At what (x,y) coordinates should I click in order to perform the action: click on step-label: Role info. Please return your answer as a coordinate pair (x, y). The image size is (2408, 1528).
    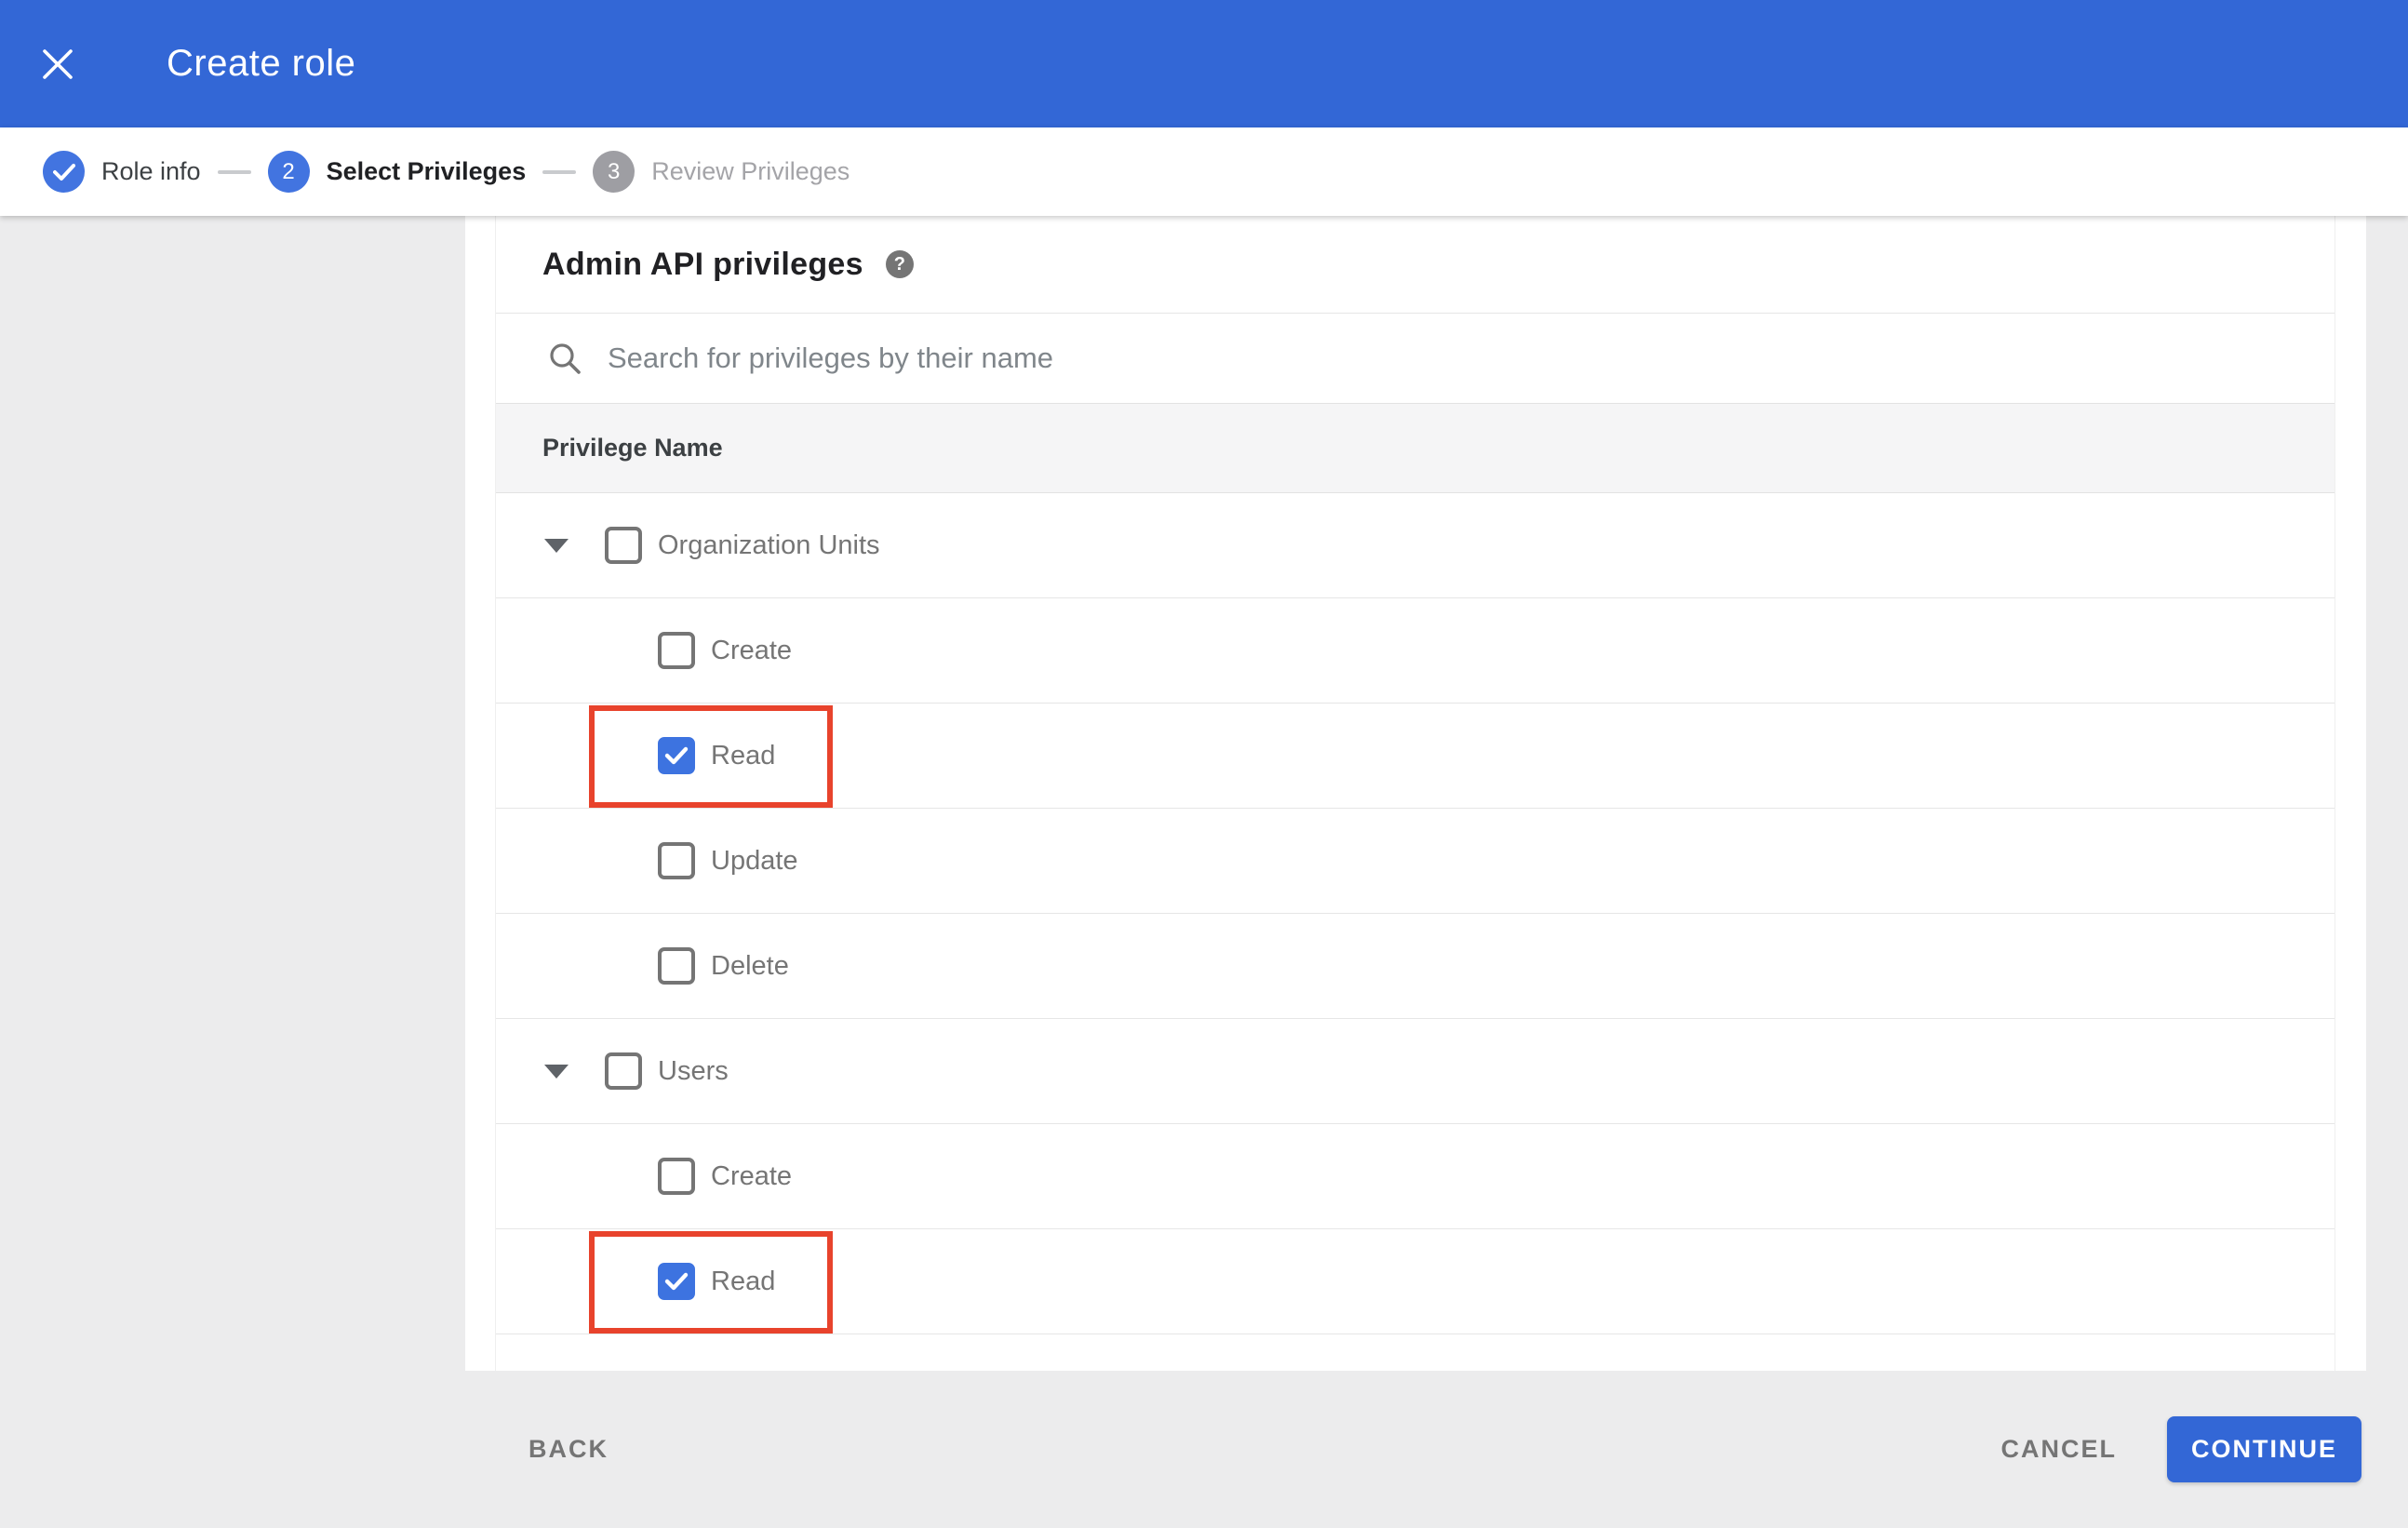
    Looking at the image, I should click on (151, 171).